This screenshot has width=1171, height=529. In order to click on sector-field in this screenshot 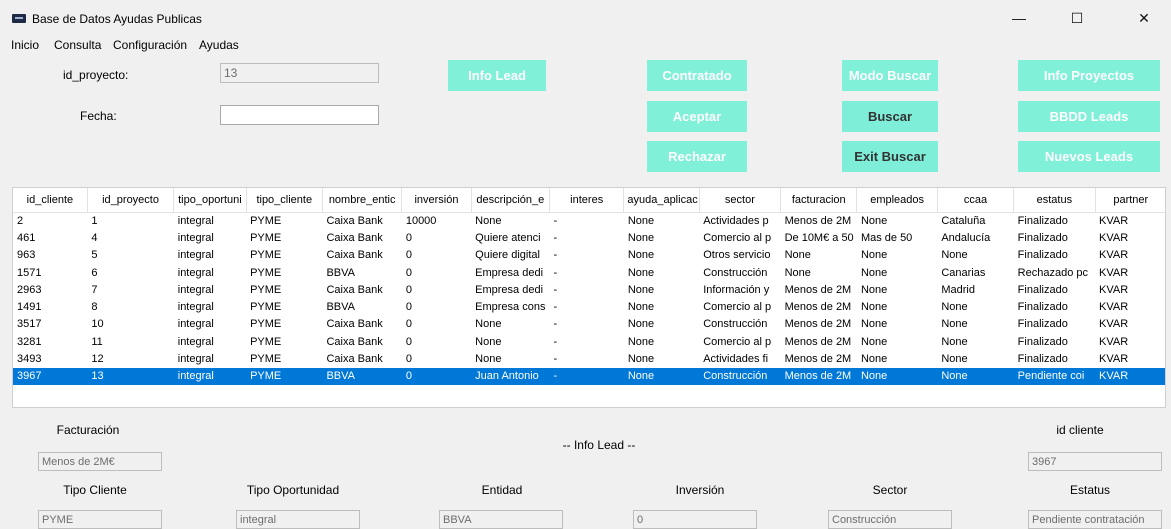, I will do `click(890, 519)`.